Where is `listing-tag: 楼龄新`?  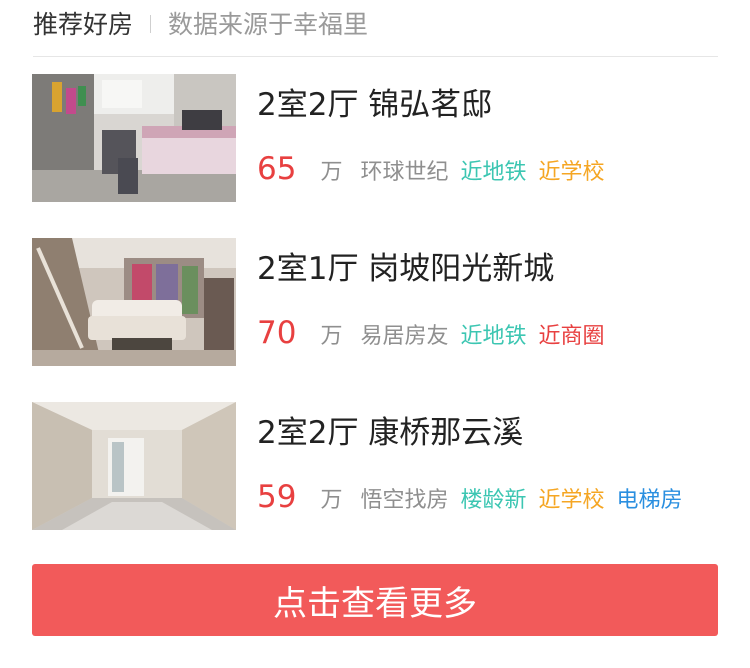 listing-tag: 楼龄新 is located at coordinates (493, 500).